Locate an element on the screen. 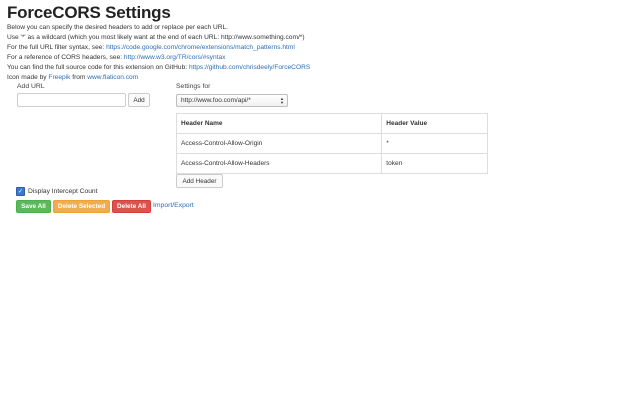  github-link: https://github.com/chrisdeely/ForceCORS is located at coordinates (249, 67).